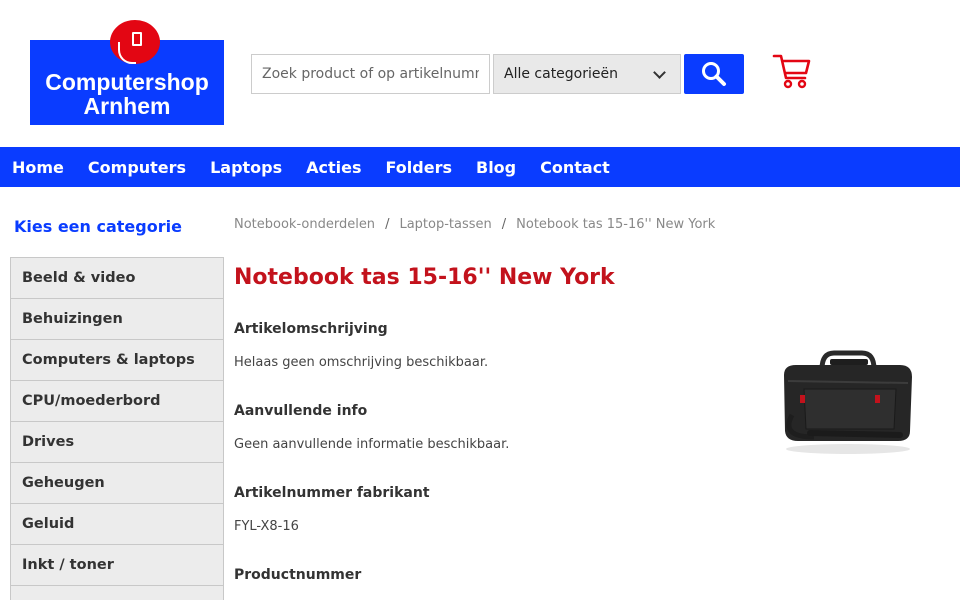  What do you see at coordinates (424, 277) in the screenshot?
I see `product-title: Notebook tas 15-16'' New York` at bounding box center [424, 277].